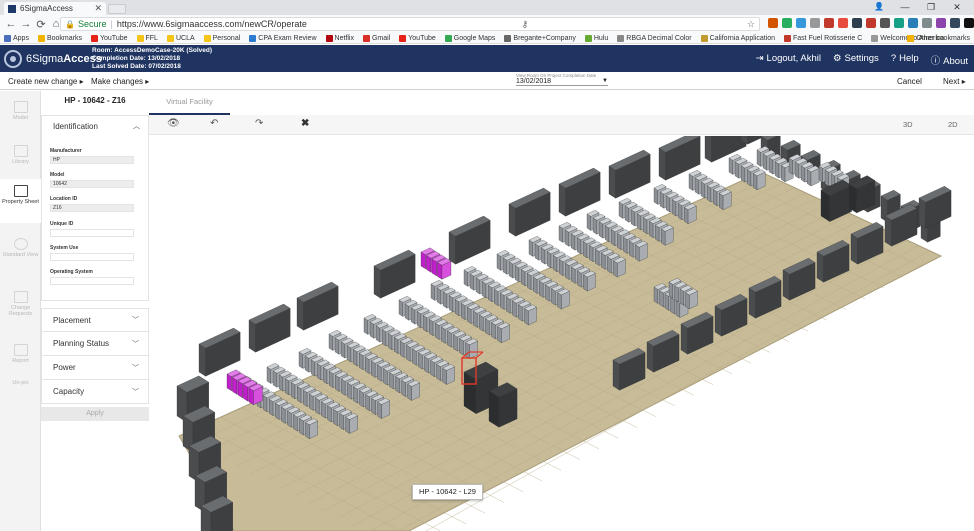 Image resolution: width=974 pixels, height=531 pixels. I want to click on create-change-menu: Create new change ▸, so click(46, 81).